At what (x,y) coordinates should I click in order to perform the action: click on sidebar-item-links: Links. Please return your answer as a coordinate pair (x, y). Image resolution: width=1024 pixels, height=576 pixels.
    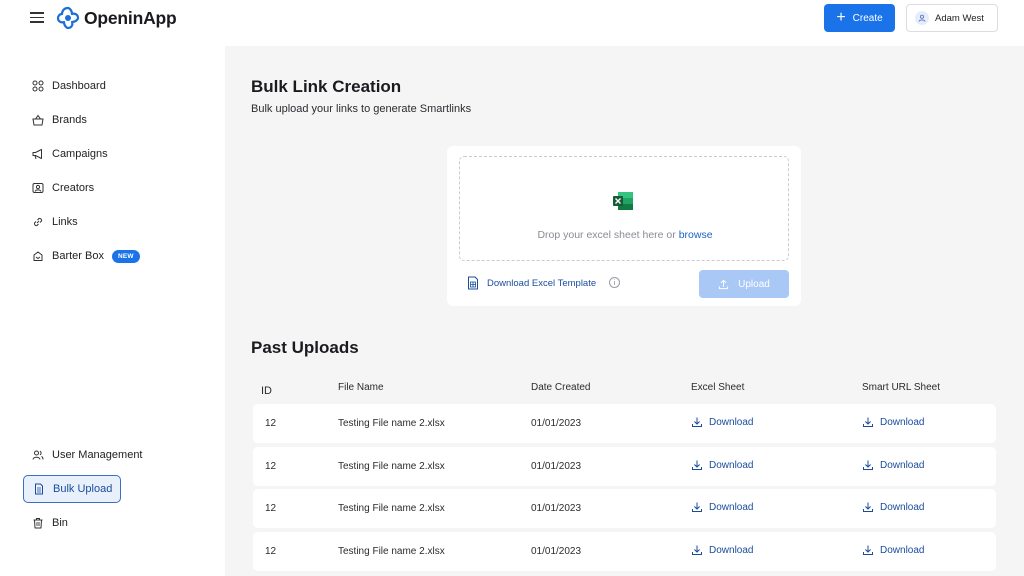
    Looking at the image, I should click on (72, 222).